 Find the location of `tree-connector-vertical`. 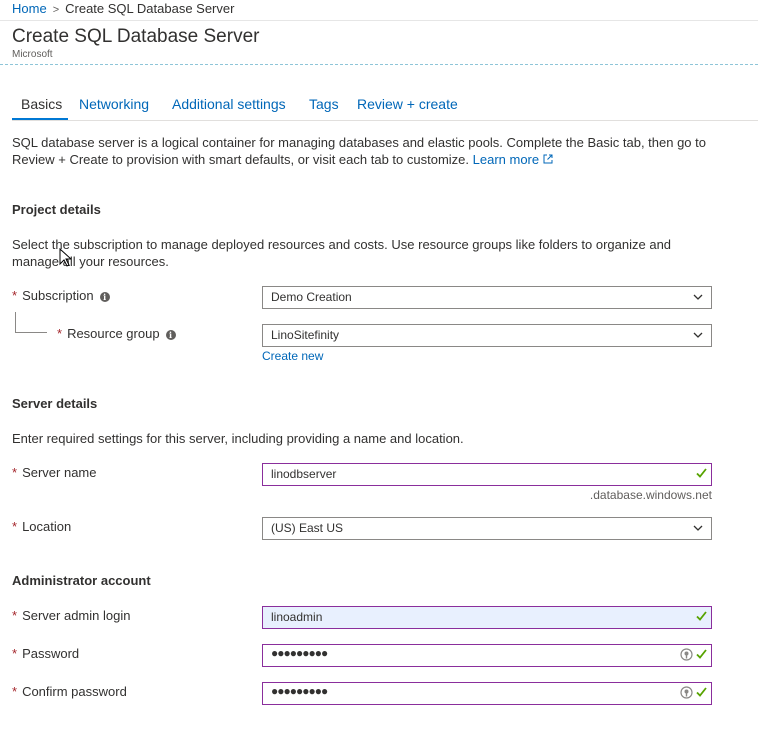

tree-connector-vertical is located at coordinates (15, 322).